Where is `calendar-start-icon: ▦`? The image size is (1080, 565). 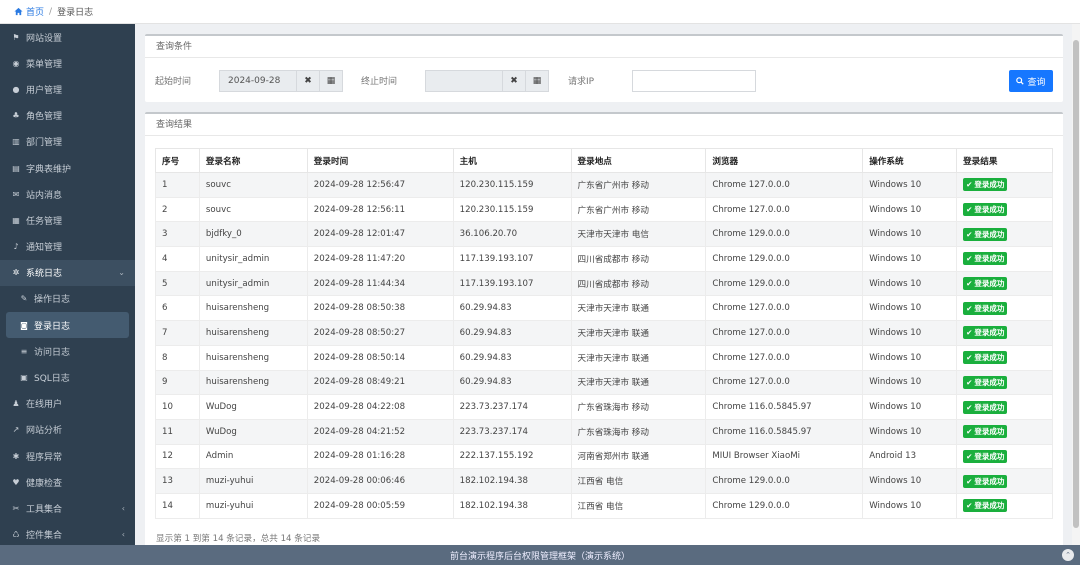
calendar-start-icon: ▦ is located at coordinates (330, 81).